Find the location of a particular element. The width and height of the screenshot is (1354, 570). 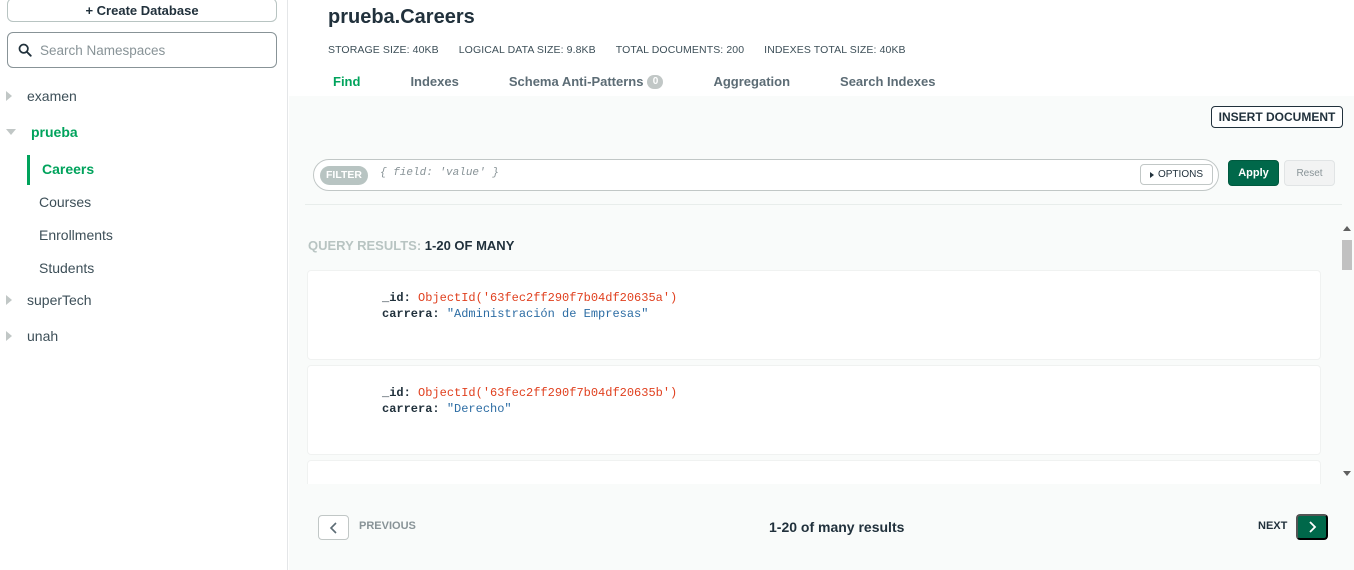

sidebar-db-label: superTech is located at coordinates (59, 300).